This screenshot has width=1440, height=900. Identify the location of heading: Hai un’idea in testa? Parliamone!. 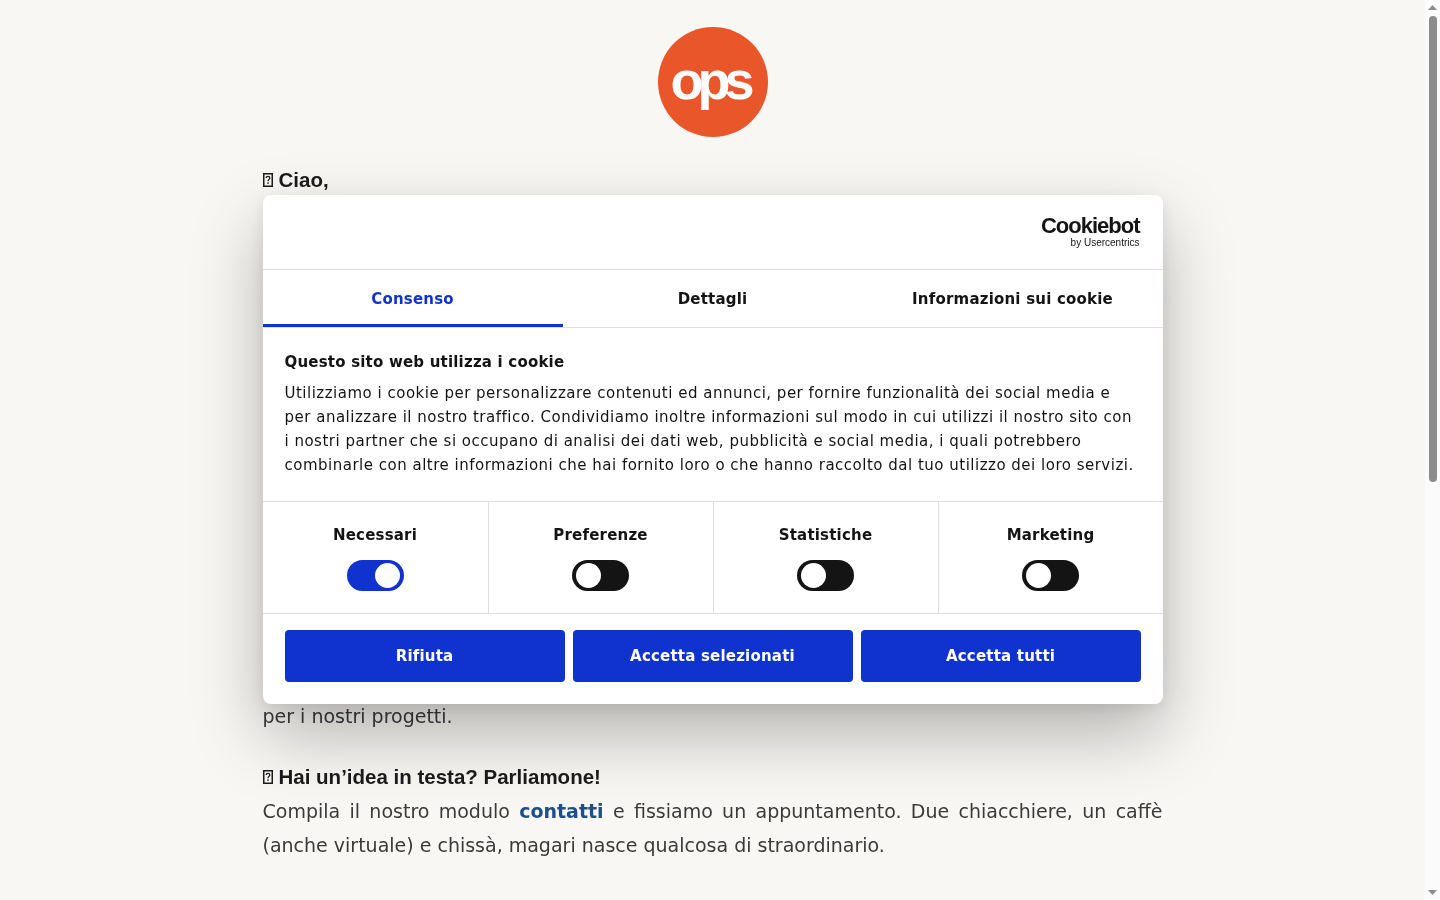
(439, 777).